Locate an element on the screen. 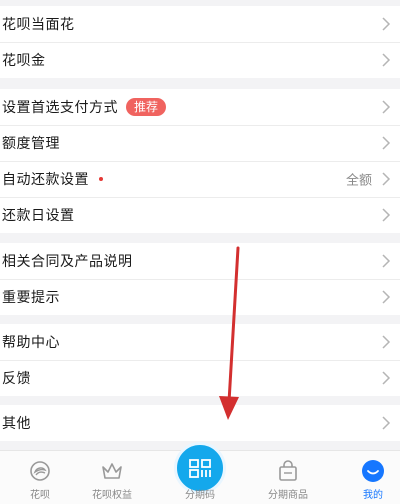  menu-item-help-center: 帮助中心 is located at coordinates (200, 342).